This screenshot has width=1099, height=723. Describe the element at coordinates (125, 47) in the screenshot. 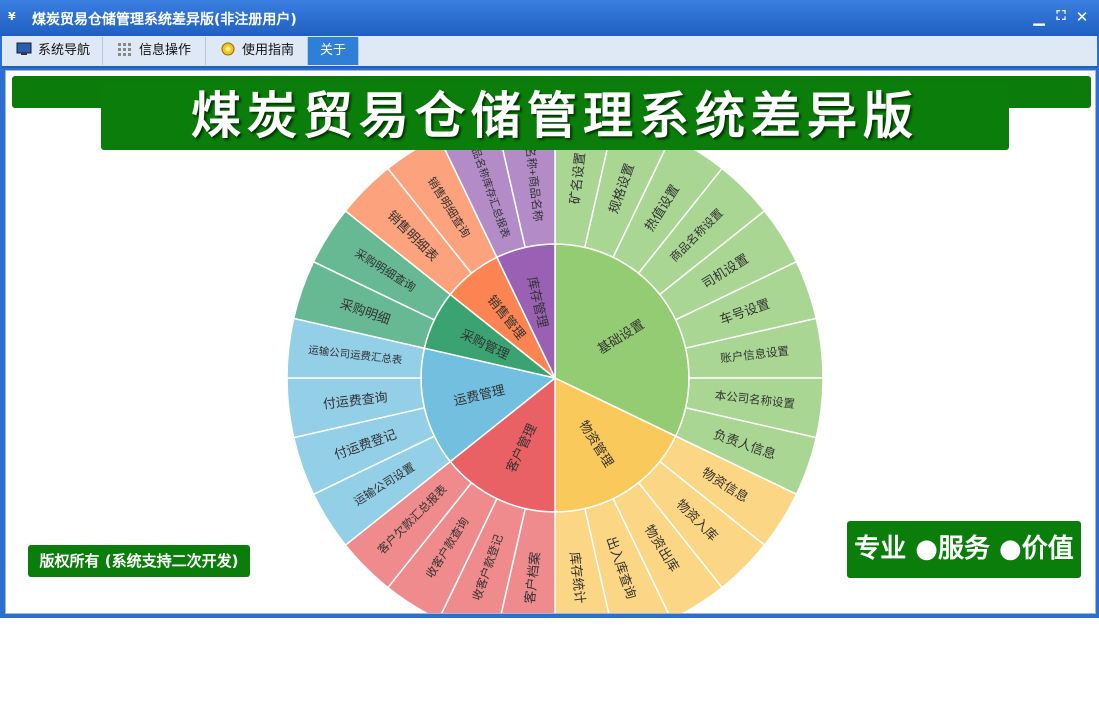

I see `grid-icon` at that location.